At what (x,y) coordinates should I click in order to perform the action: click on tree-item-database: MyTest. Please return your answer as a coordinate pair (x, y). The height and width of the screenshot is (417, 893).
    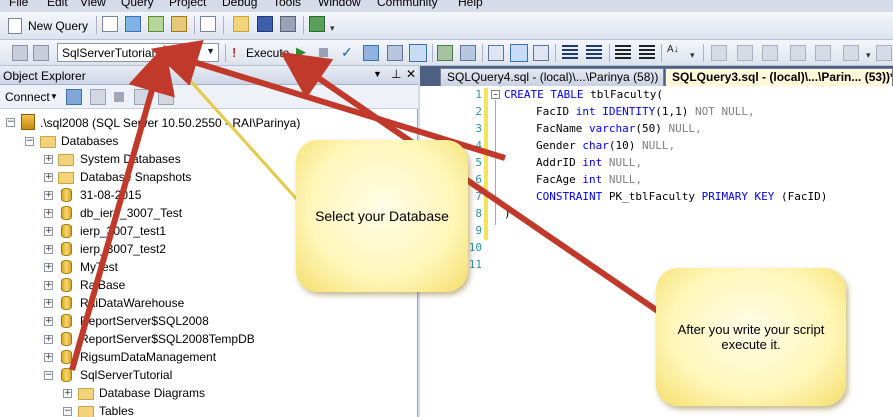
    Looking at the image, I should click on (99, 267).